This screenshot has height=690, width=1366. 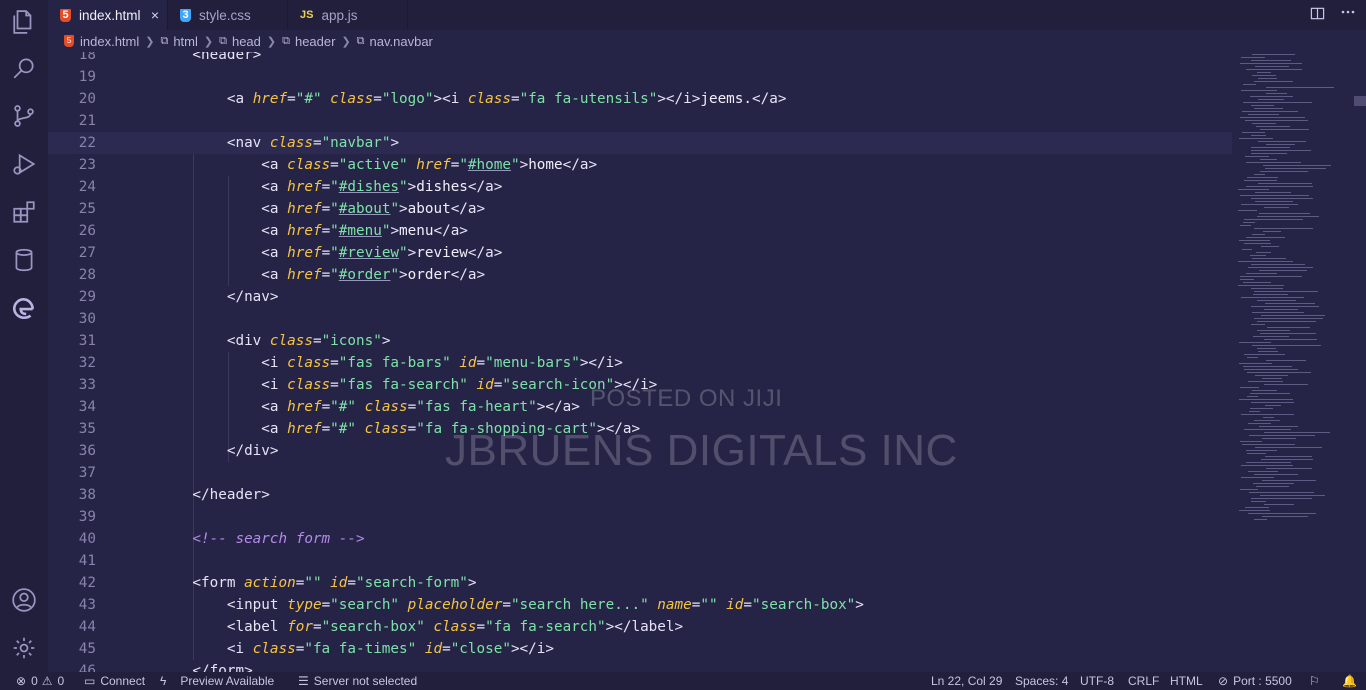 I want to click on code-token: ", so click(x=334, y=209).